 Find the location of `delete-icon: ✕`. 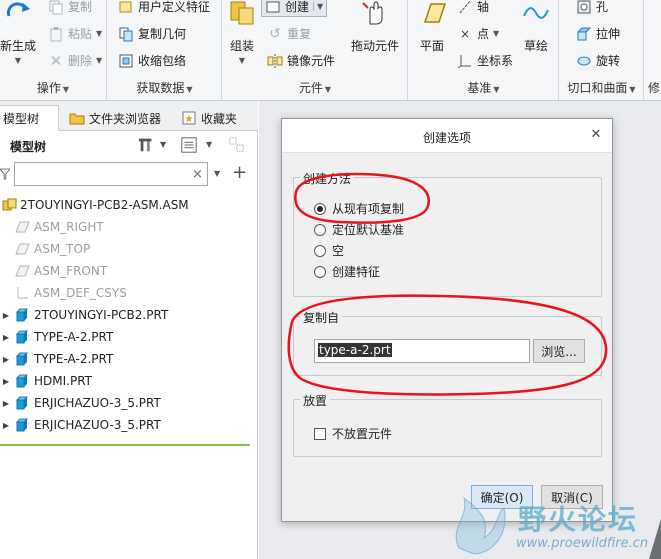

delete-icon: ✕ is located at coordinates (56, 60).